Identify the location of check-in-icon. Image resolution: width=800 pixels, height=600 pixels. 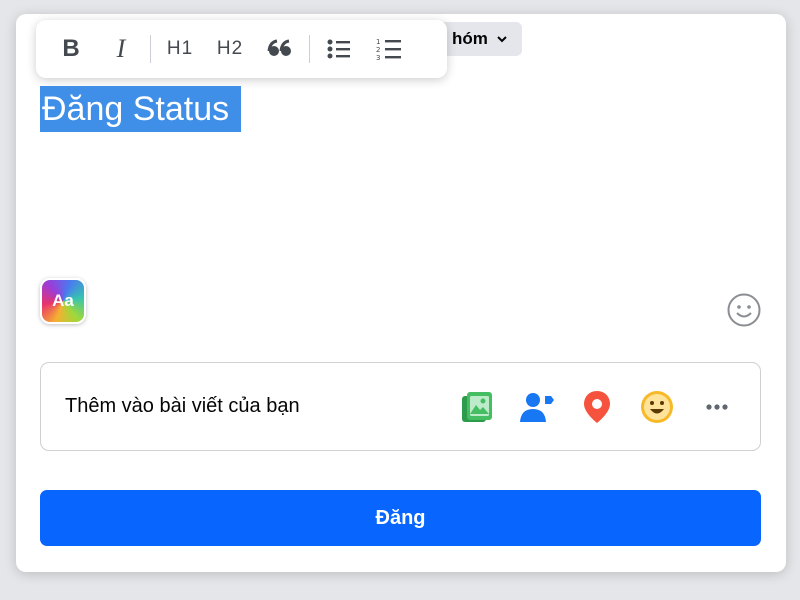
(597, 406).